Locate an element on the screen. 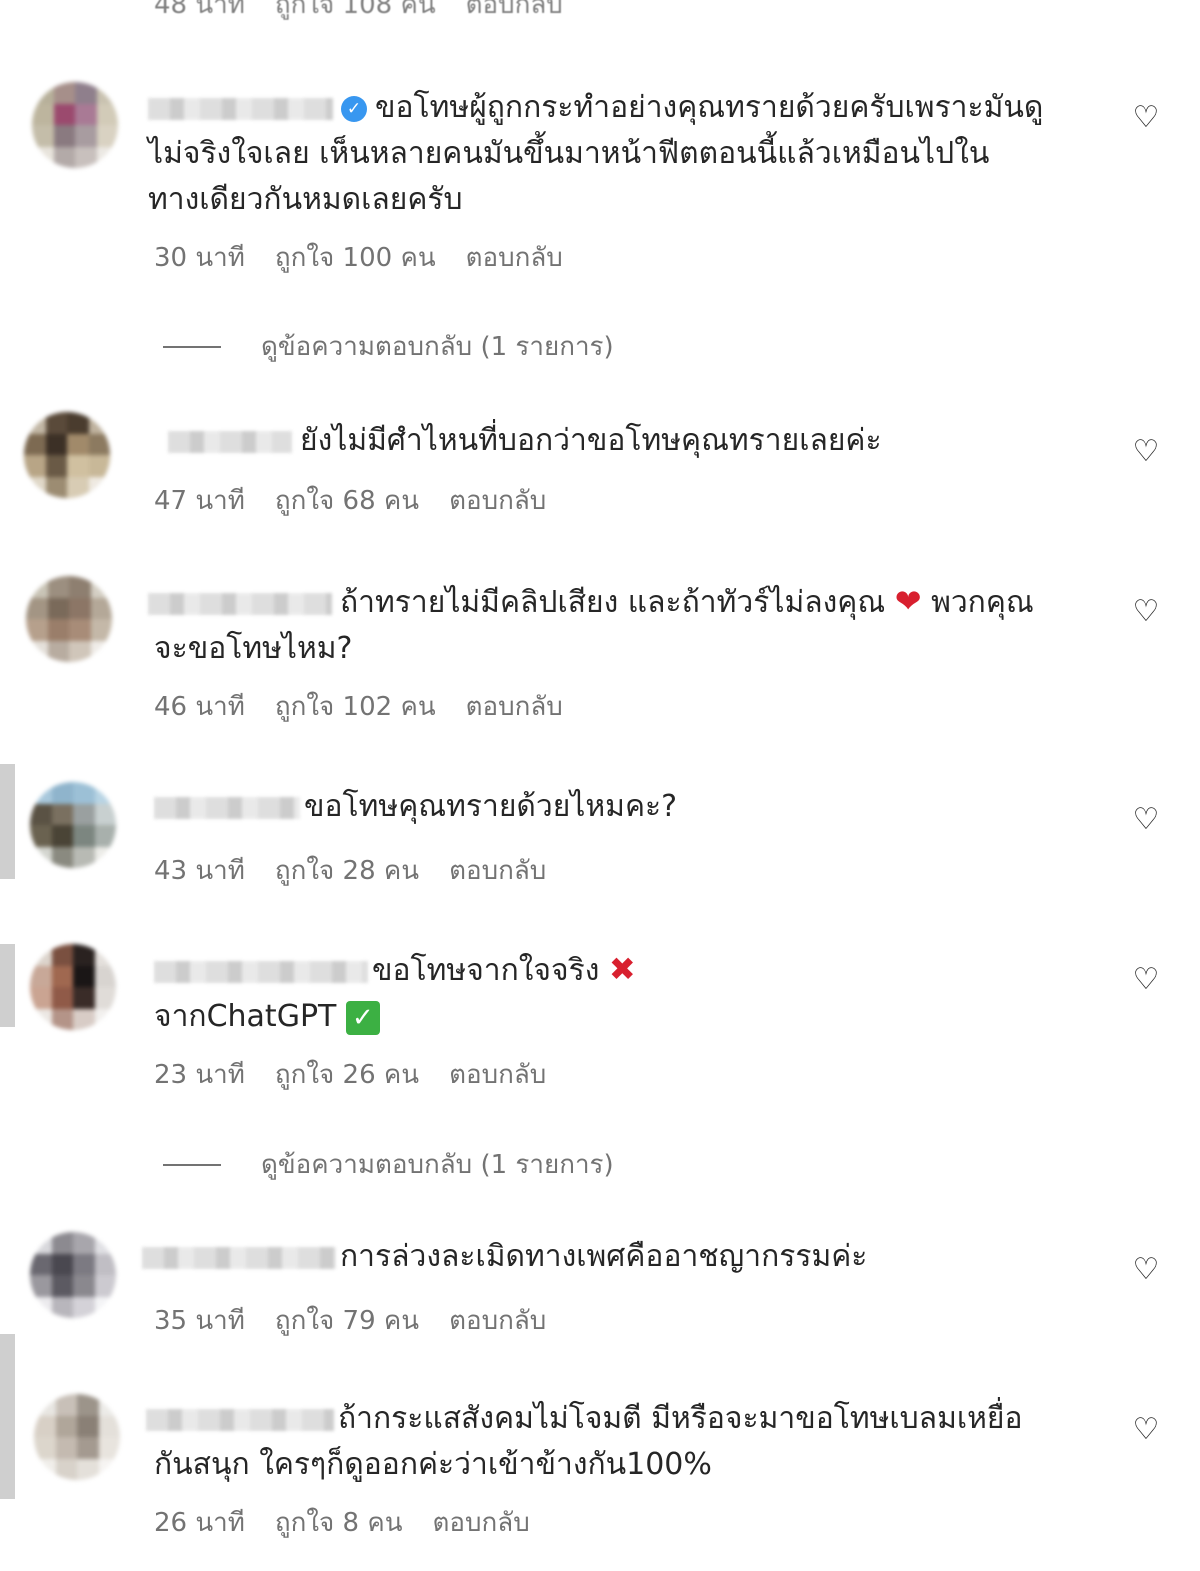 The width and height of the screenshot is (1200, 1571). comment-likes: ถูกใจ 8 คน is located at coordinates (339, 1522).